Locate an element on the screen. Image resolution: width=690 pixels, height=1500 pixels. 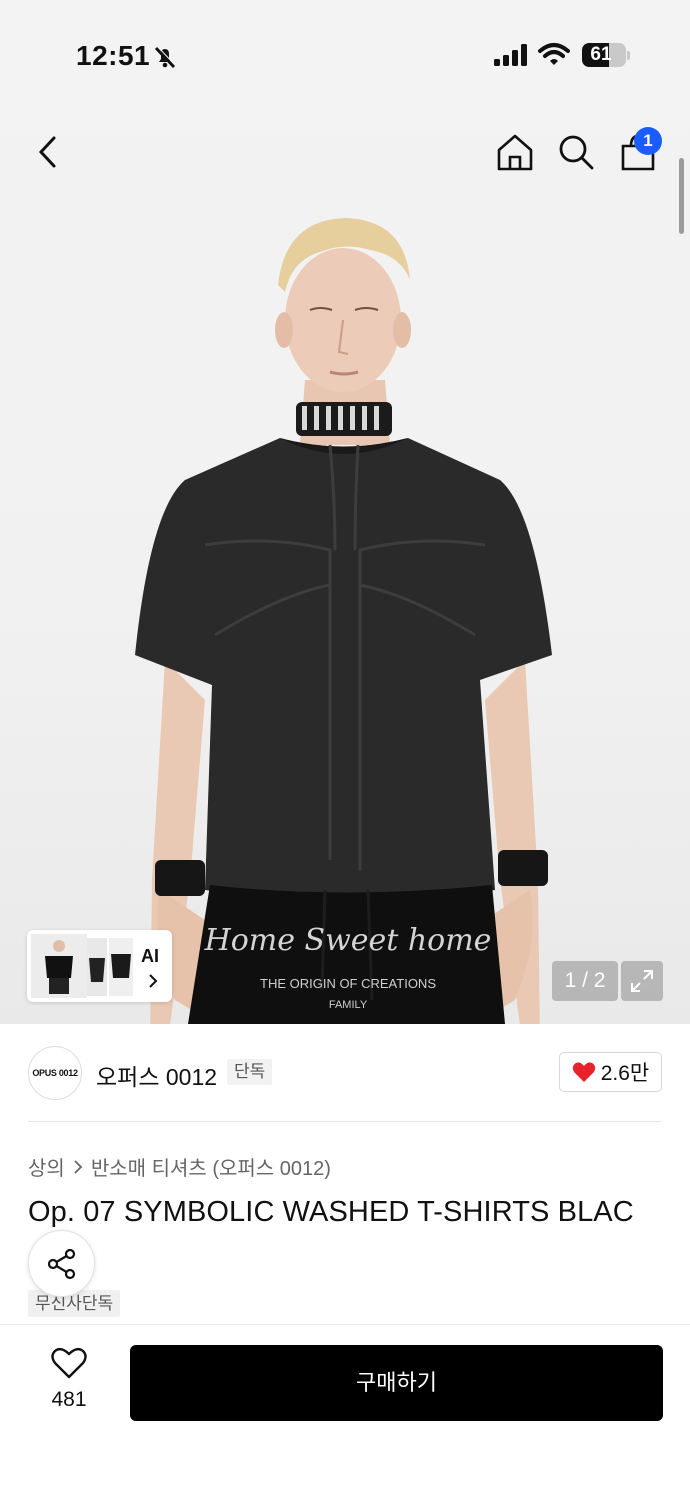
brand-logo: OPUS 0012 is located at coordinates (55, 1073).